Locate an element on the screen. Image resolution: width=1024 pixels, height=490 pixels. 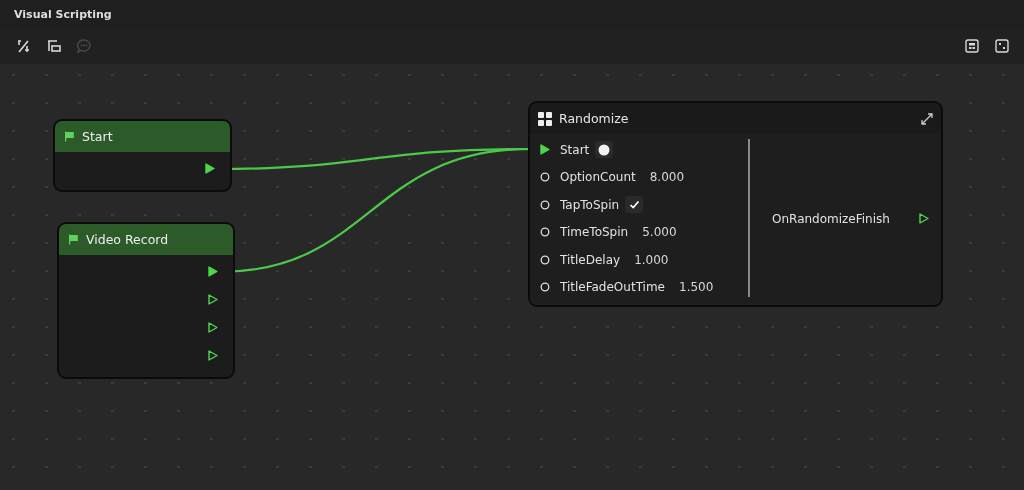
value-field: 5.000 is located at coordinates (659, 232).